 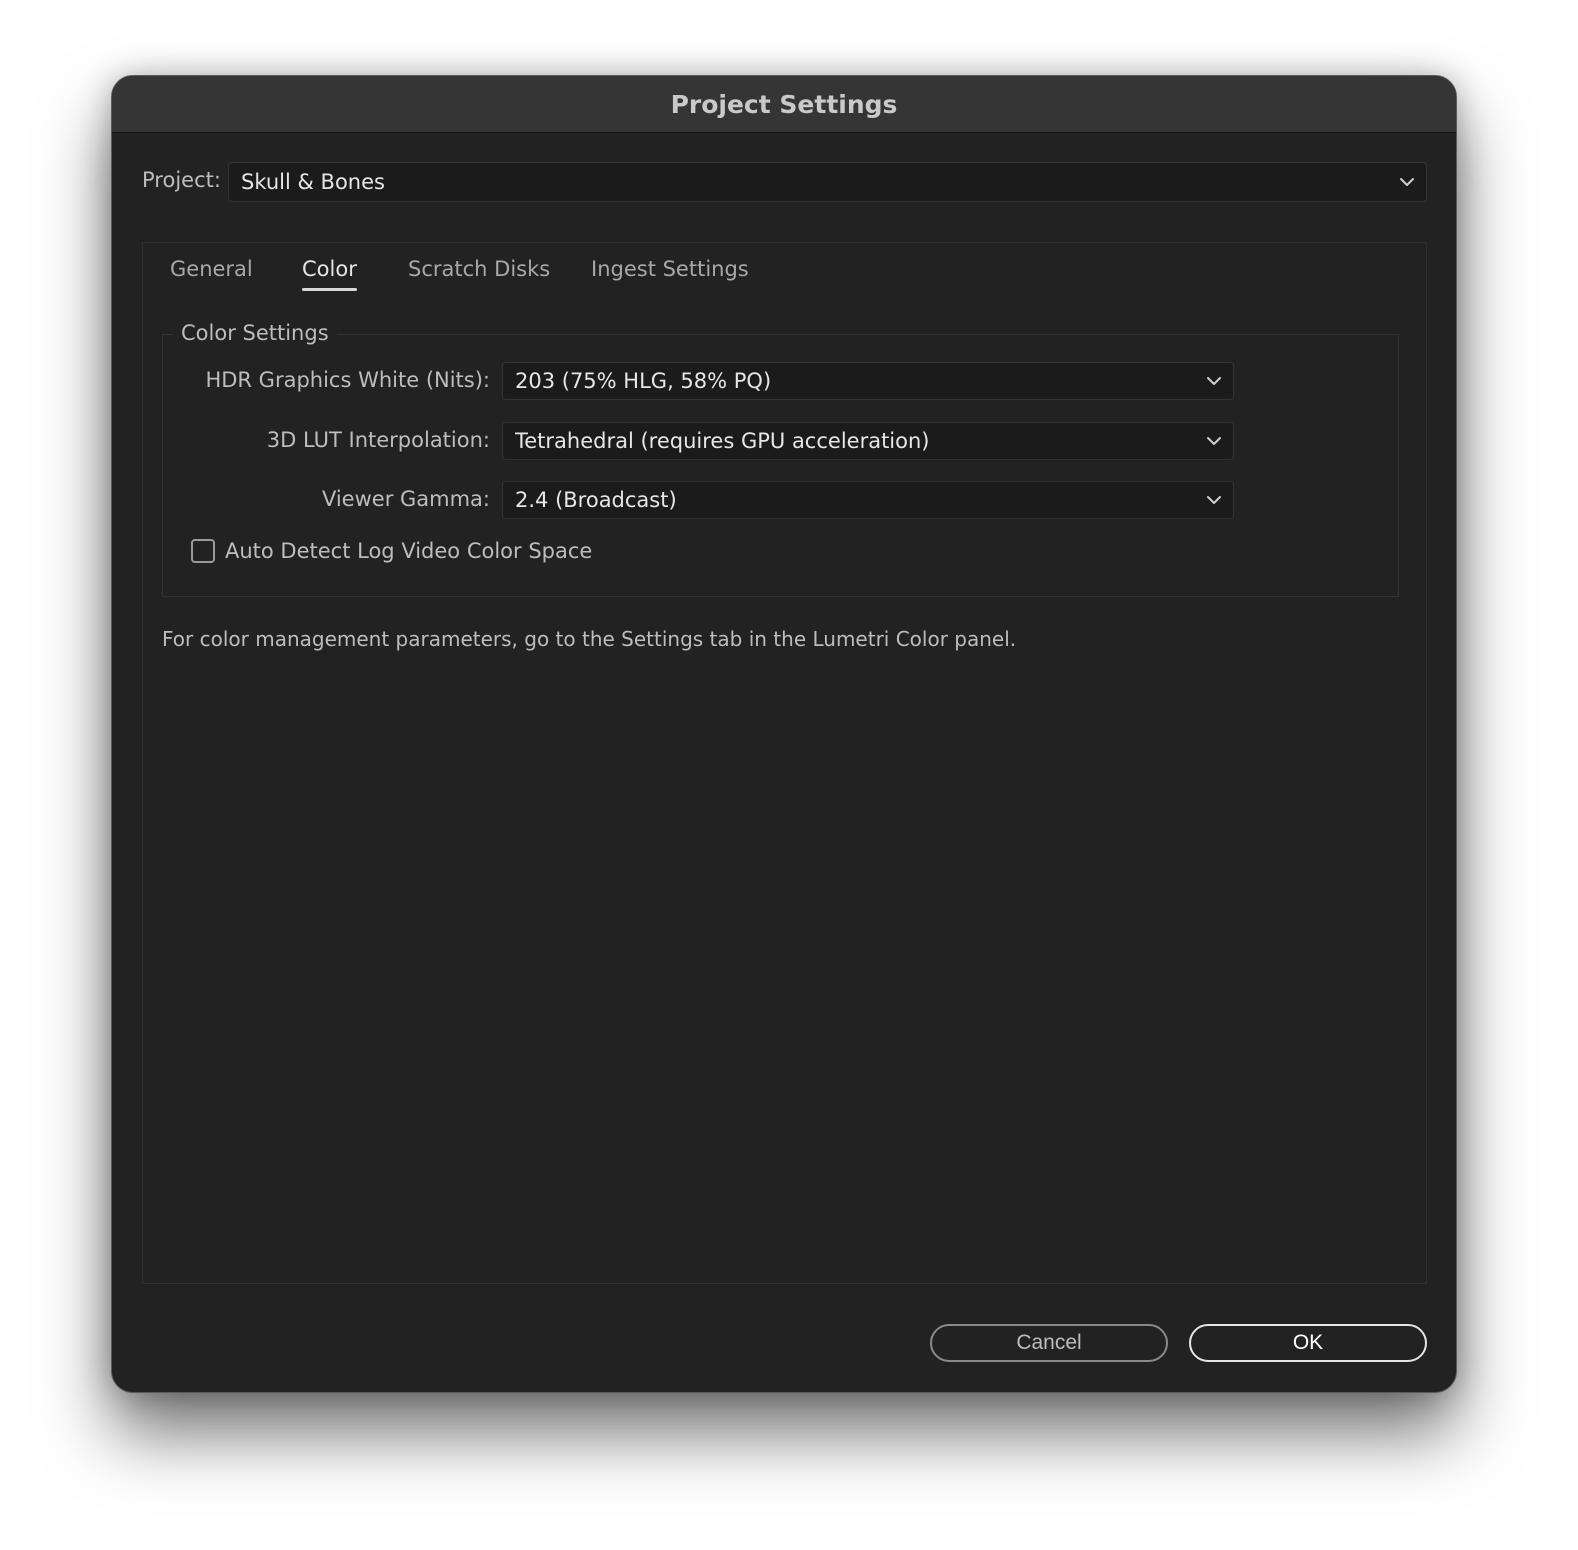 I want to click on lut-interpolation-value: Tetrahedral (requires GPU acceleration), so click(x=722, y=441).